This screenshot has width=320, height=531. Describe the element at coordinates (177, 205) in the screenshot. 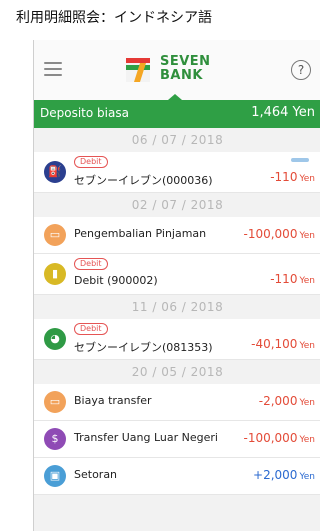

I see `date-header: 02 / 07 / 2018` at that location.